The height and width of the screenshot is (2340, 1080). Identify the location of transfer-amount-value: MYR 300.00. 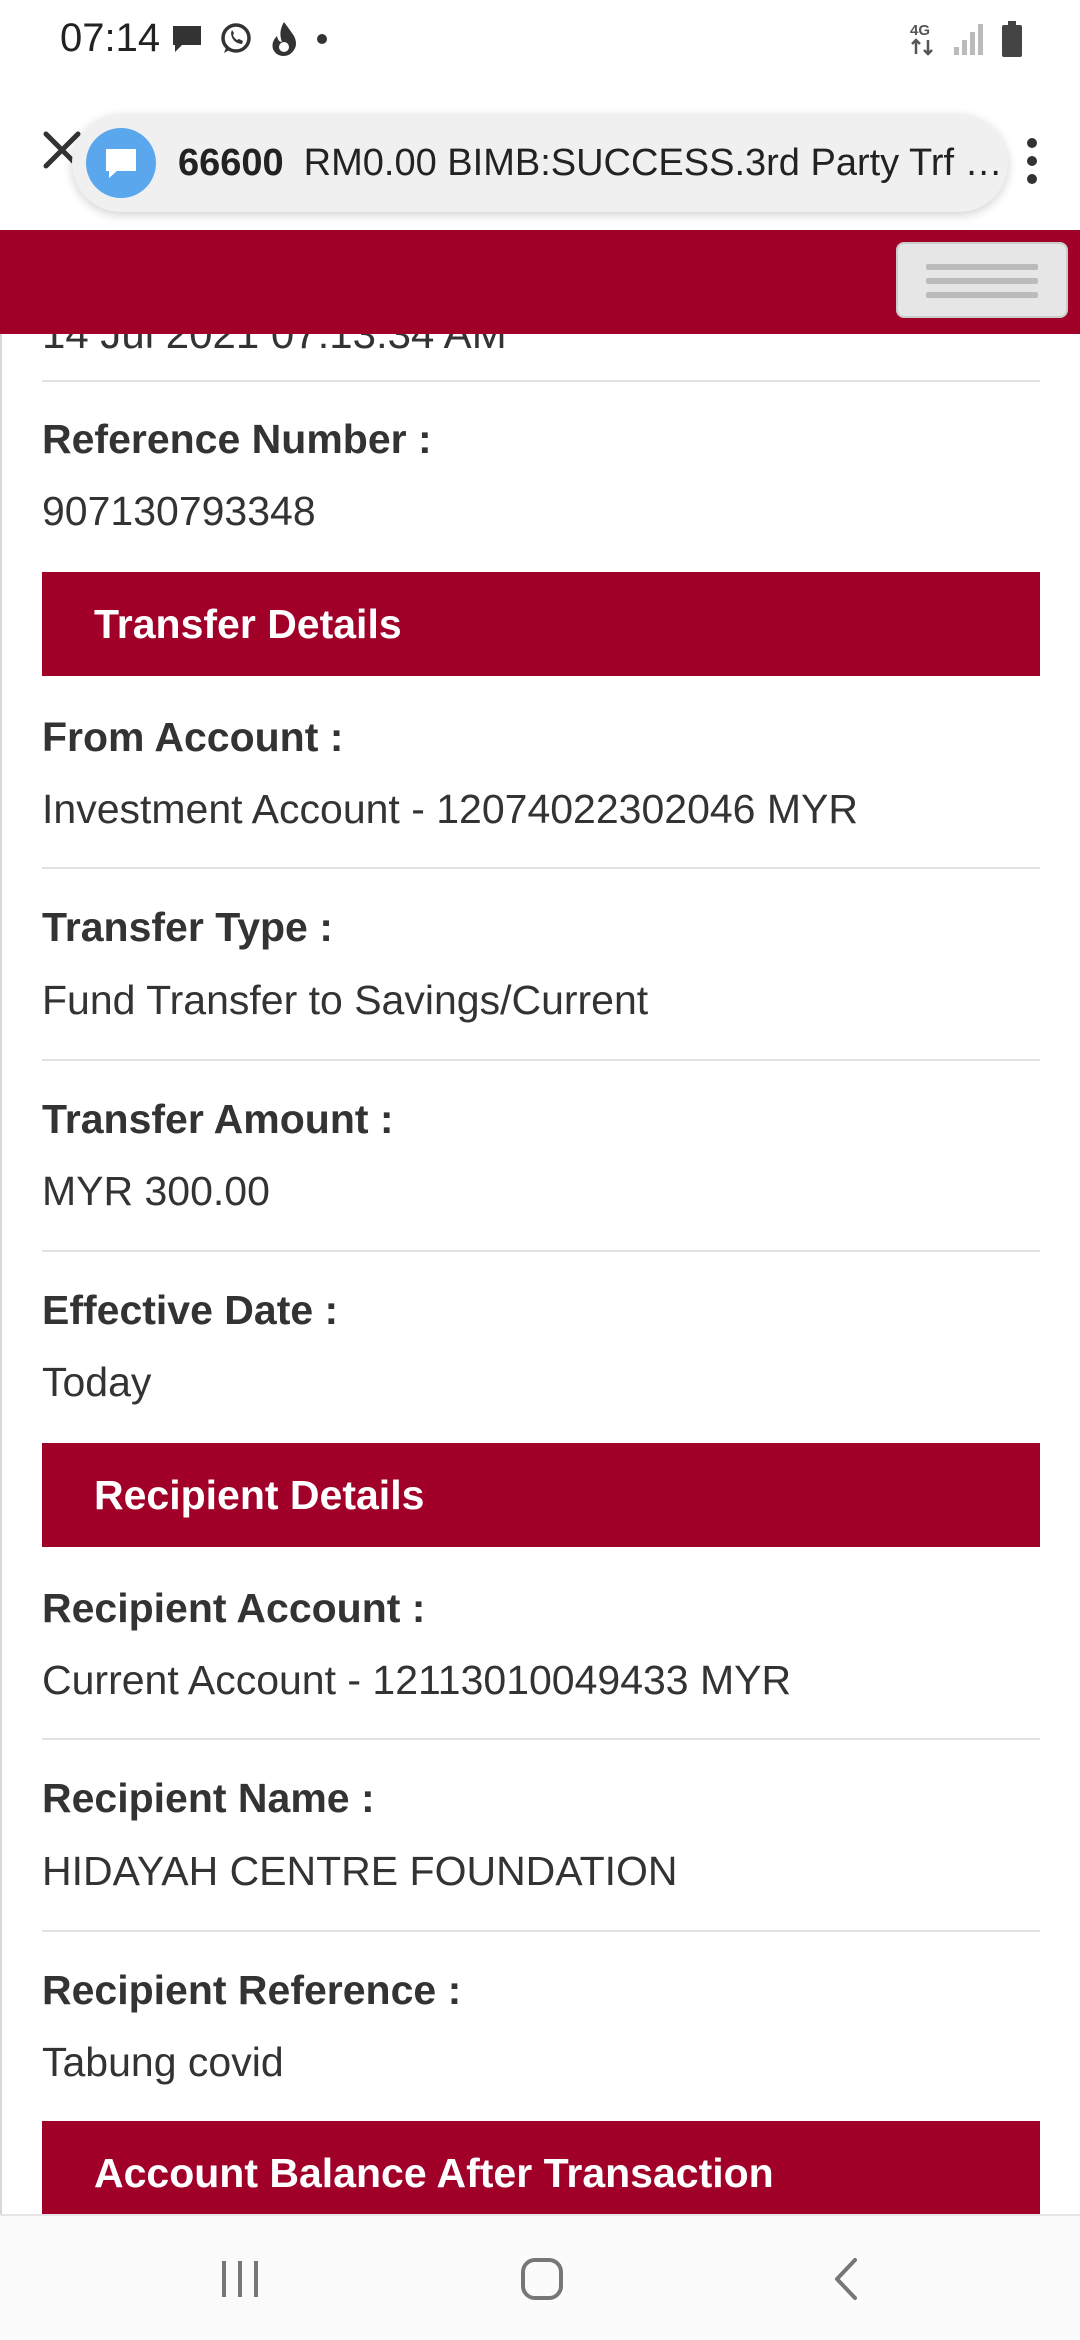
(156, 1191).